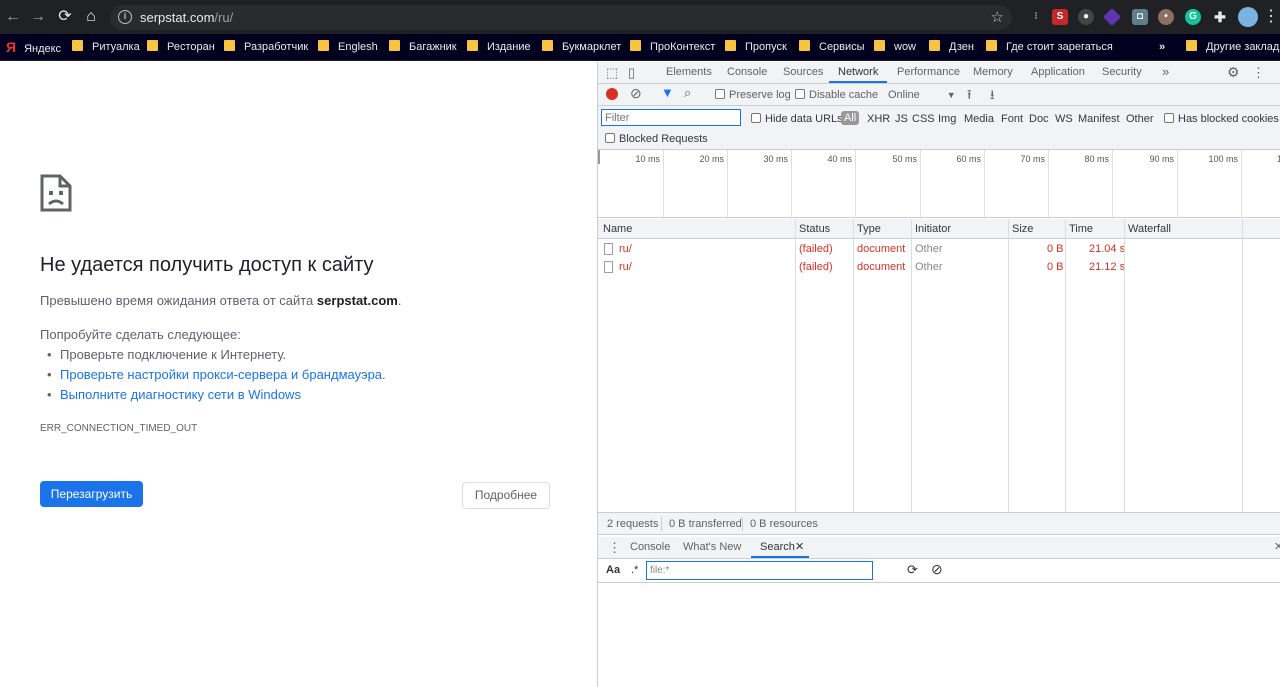 This screenshot has height=687, width=1280. What do you see at coordinates (650, 547) in the screenshot?
I see `drawer-tab-console: Console` at bounding box center [650, 547].